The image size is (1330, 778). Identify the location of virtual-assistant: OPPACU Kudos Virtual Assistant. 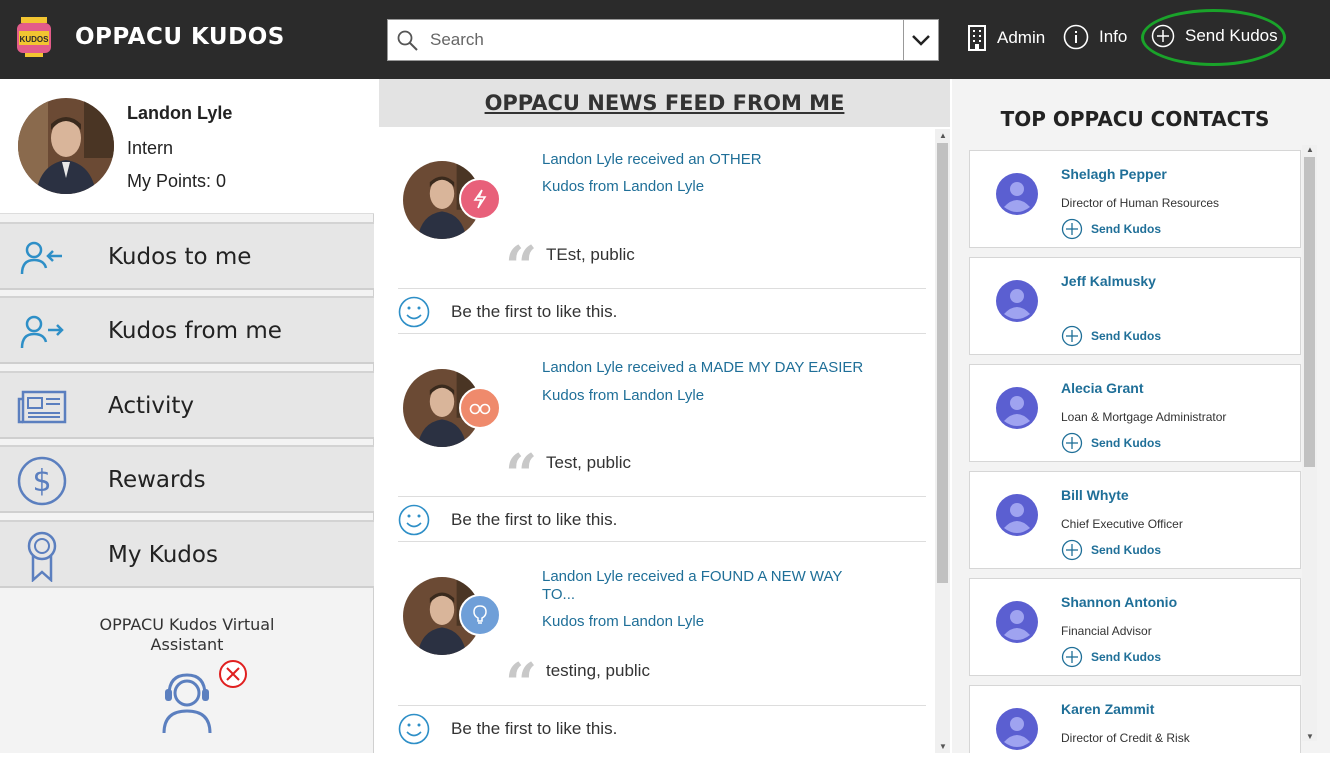
(187, 674).